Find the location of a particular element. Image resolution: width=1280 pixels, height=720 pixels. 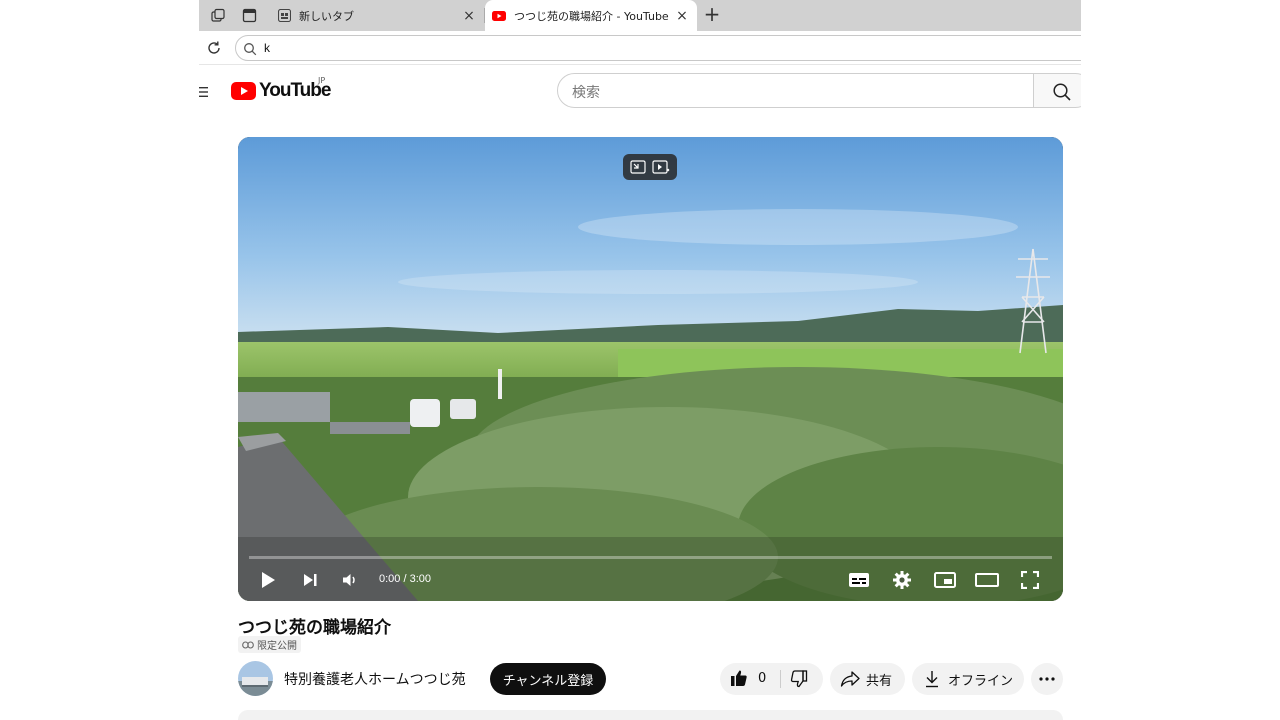

reload-icon is located at coordinates (214, 48).